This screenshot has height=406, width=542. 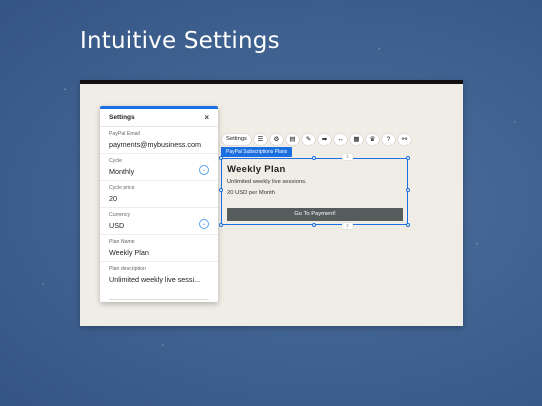 I want to click on field-label: Plan description, so click(x=127, y=269).